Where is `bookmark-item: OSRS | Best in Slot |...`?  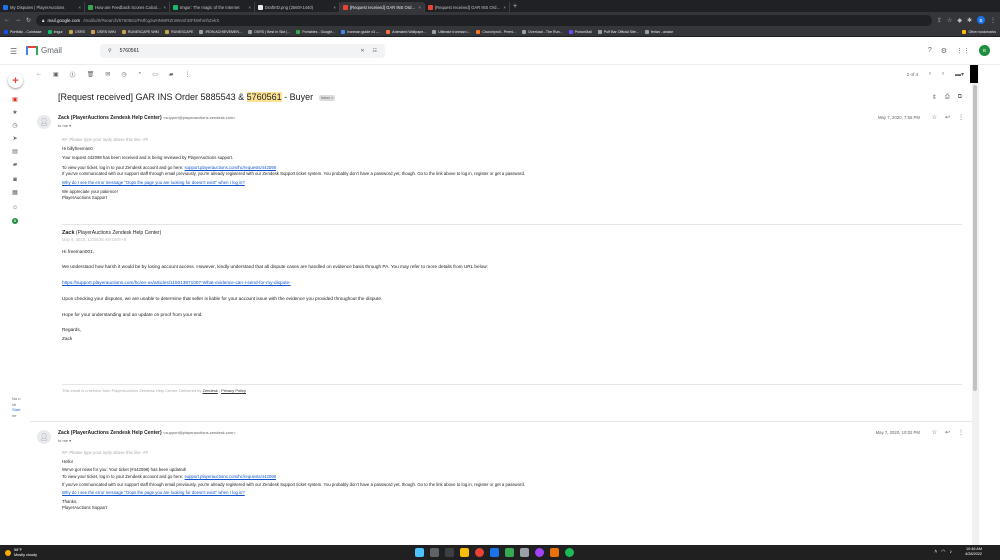 bookmark-item: OSRS | Best in Slot |... is located at coordinates (269, 32).